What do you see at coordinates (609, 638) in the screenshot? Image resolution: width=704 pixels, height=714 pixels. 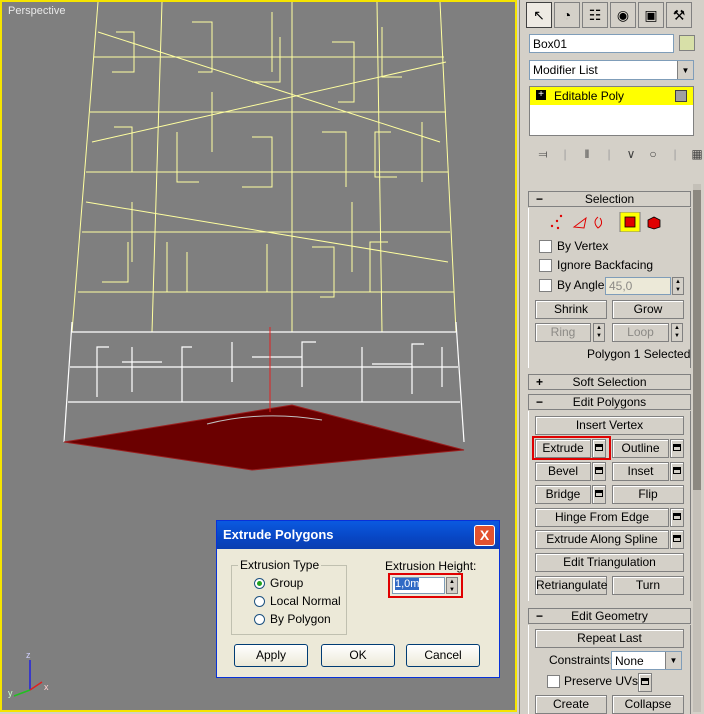 I see `repeat-last-button: Repeat Last` at bounding box center [609, 638].